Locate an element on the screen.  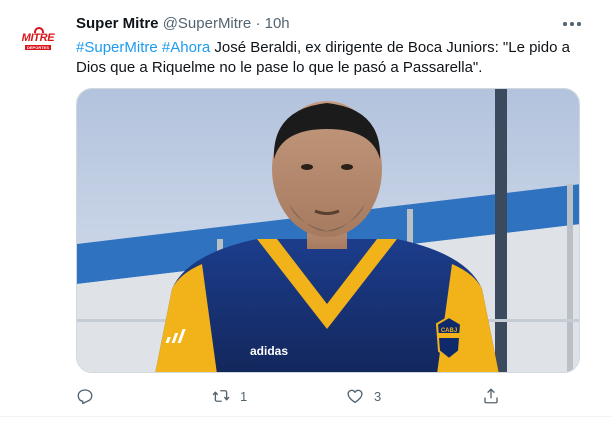
avatar: MITRE DEPORTES is located at coordinates (38, 38).